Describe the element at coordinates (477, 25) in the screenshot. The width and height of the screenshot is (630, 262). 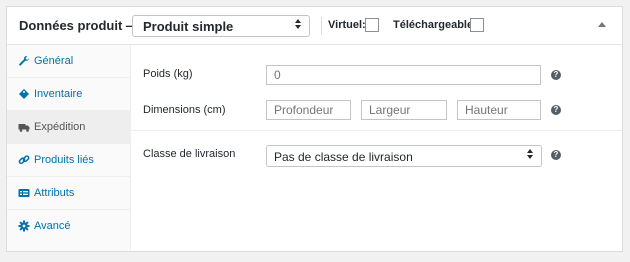
I see `downloadable-checkbox` at that location.